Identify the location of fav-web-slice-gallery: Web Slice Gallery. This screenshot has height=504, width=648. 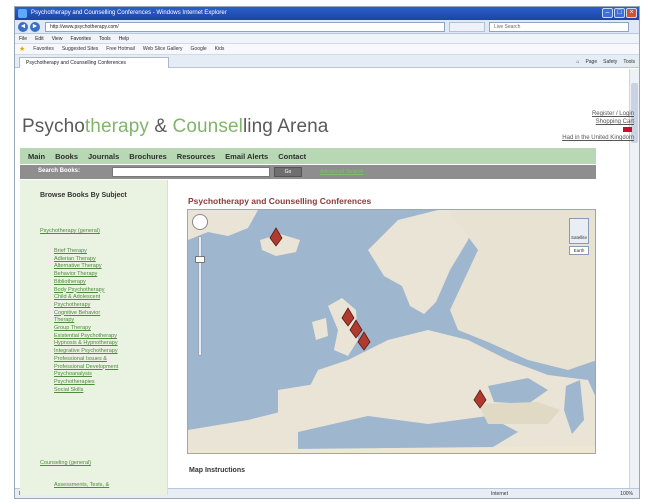
(163, 49).